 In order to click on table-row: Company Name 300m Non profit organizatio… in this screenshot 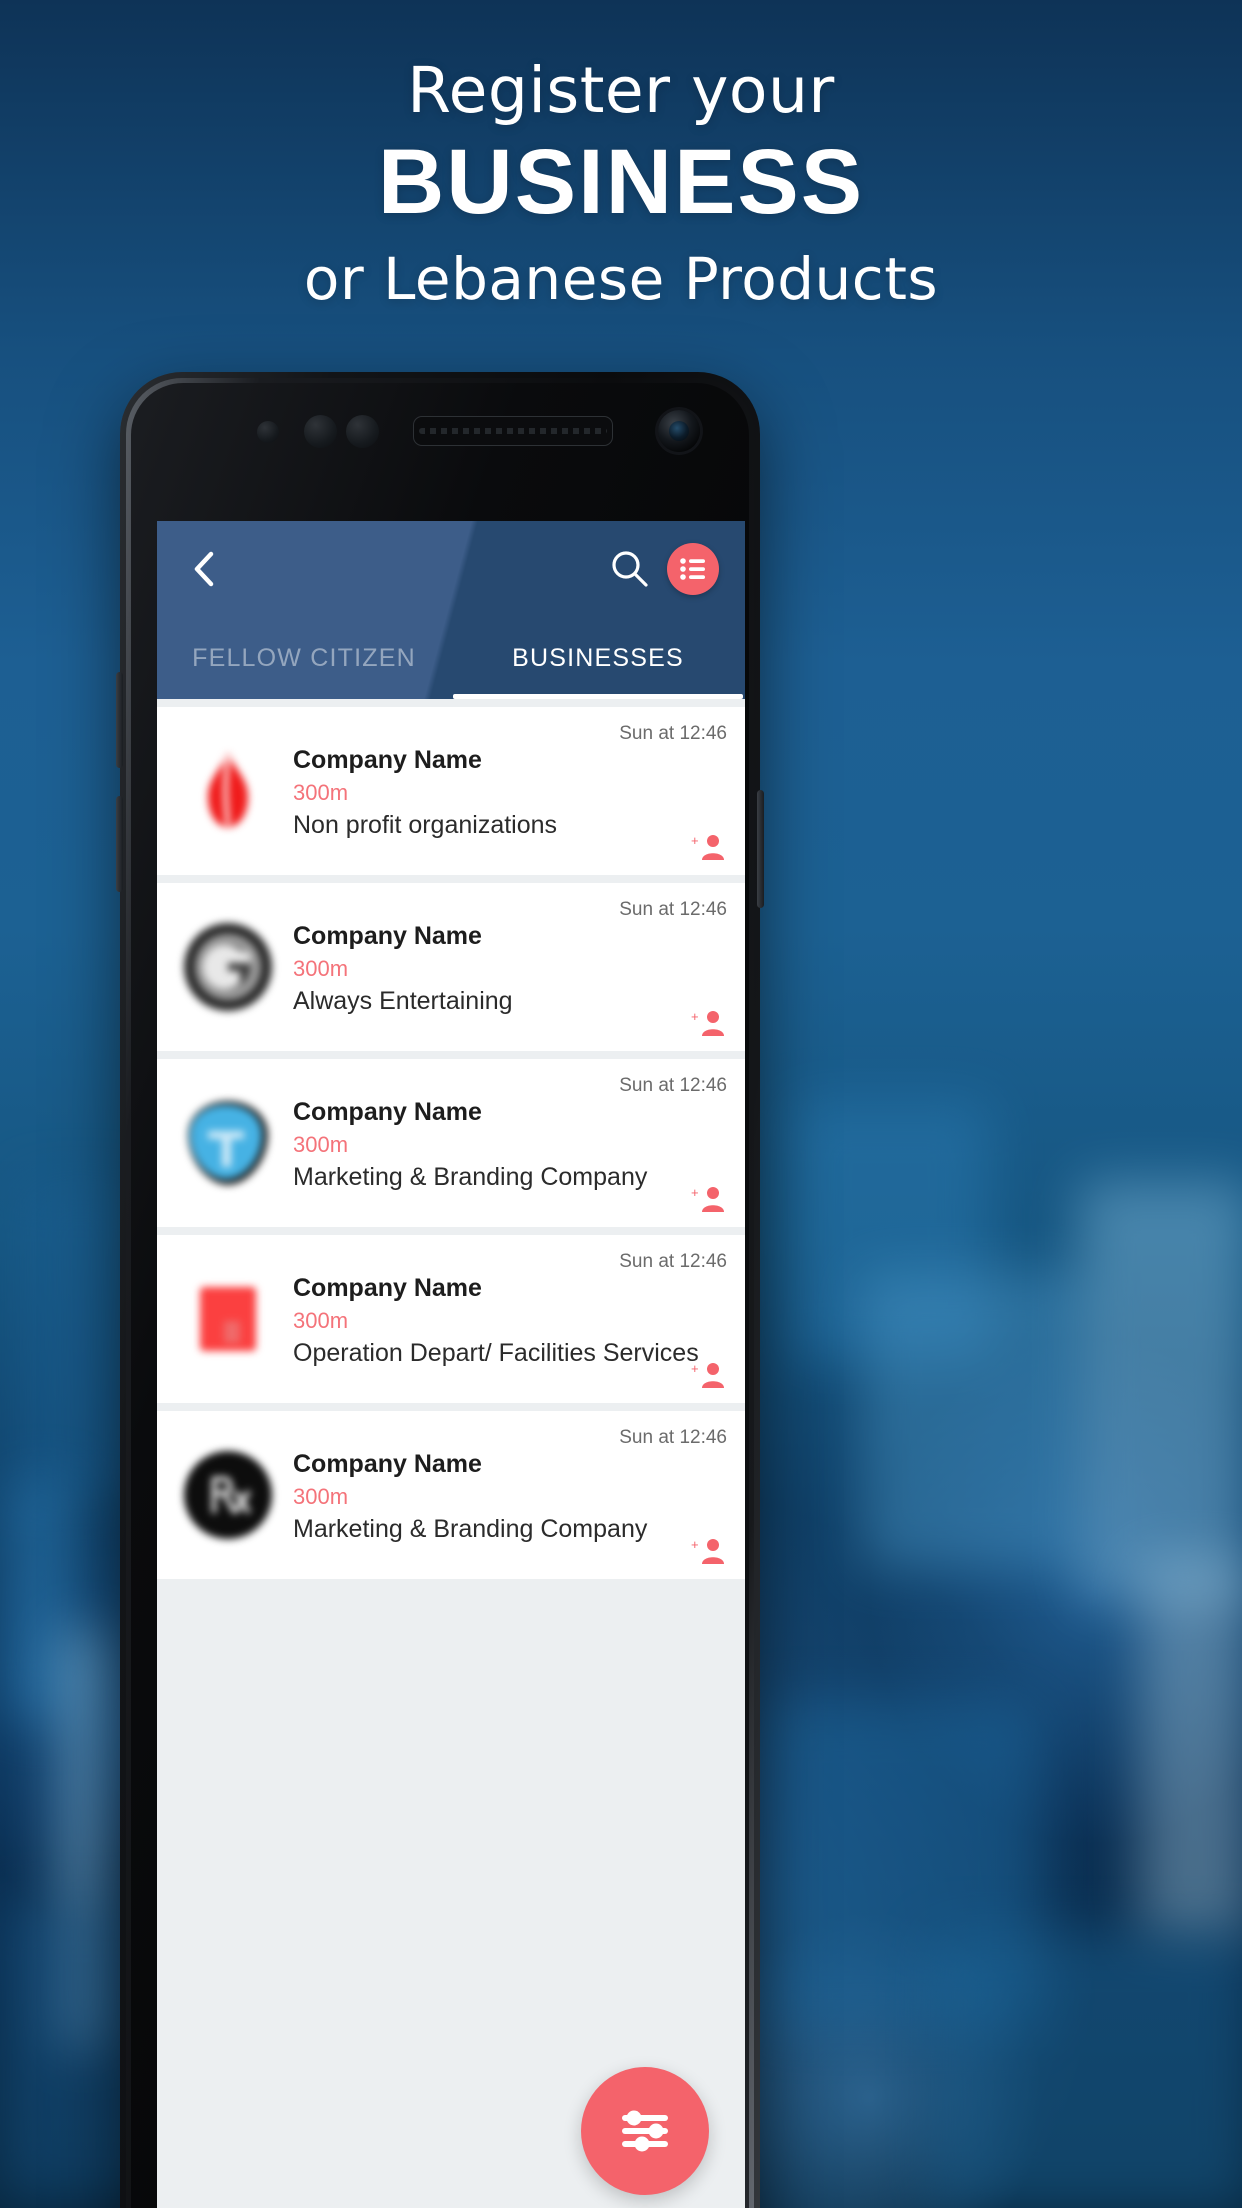, I will do `click(451, 791)`.